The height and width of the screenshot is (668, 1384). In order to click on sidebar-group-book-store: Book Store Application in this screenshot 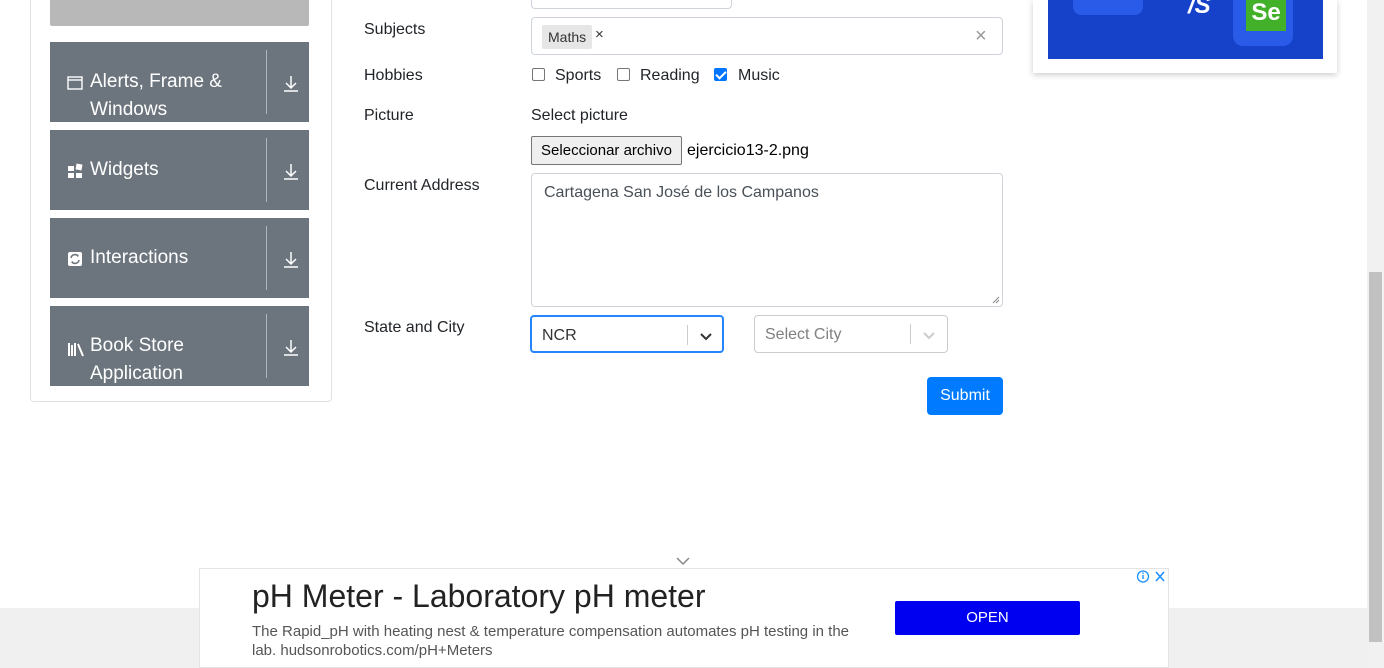, I will do `click(179, 346)`.